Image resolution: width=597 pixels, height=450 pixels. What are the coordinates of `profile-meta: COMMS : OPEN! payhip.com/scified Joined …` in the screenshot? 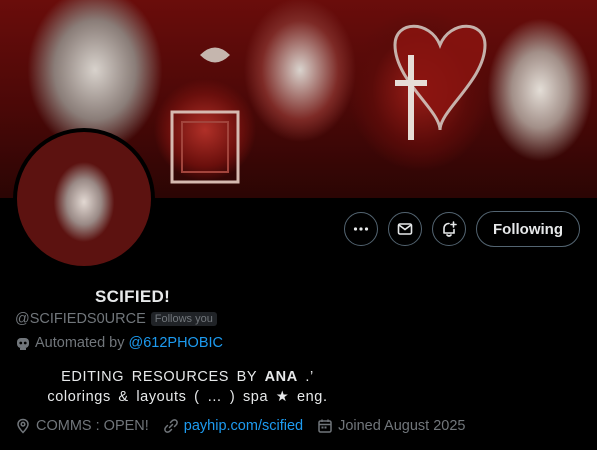 It's located at (247, 426).